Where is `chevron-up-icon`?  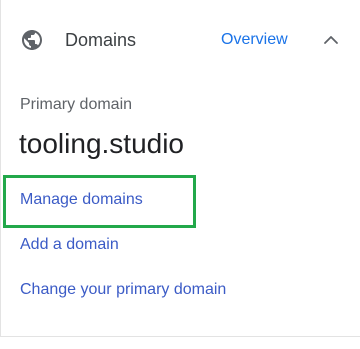
chevron-up-icon is located at coordinates (331, 40).